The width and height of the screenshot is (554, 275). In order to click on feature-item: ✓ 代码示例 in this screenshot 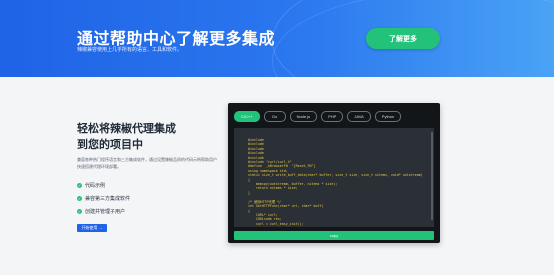, I will do `click(91, 185)`.